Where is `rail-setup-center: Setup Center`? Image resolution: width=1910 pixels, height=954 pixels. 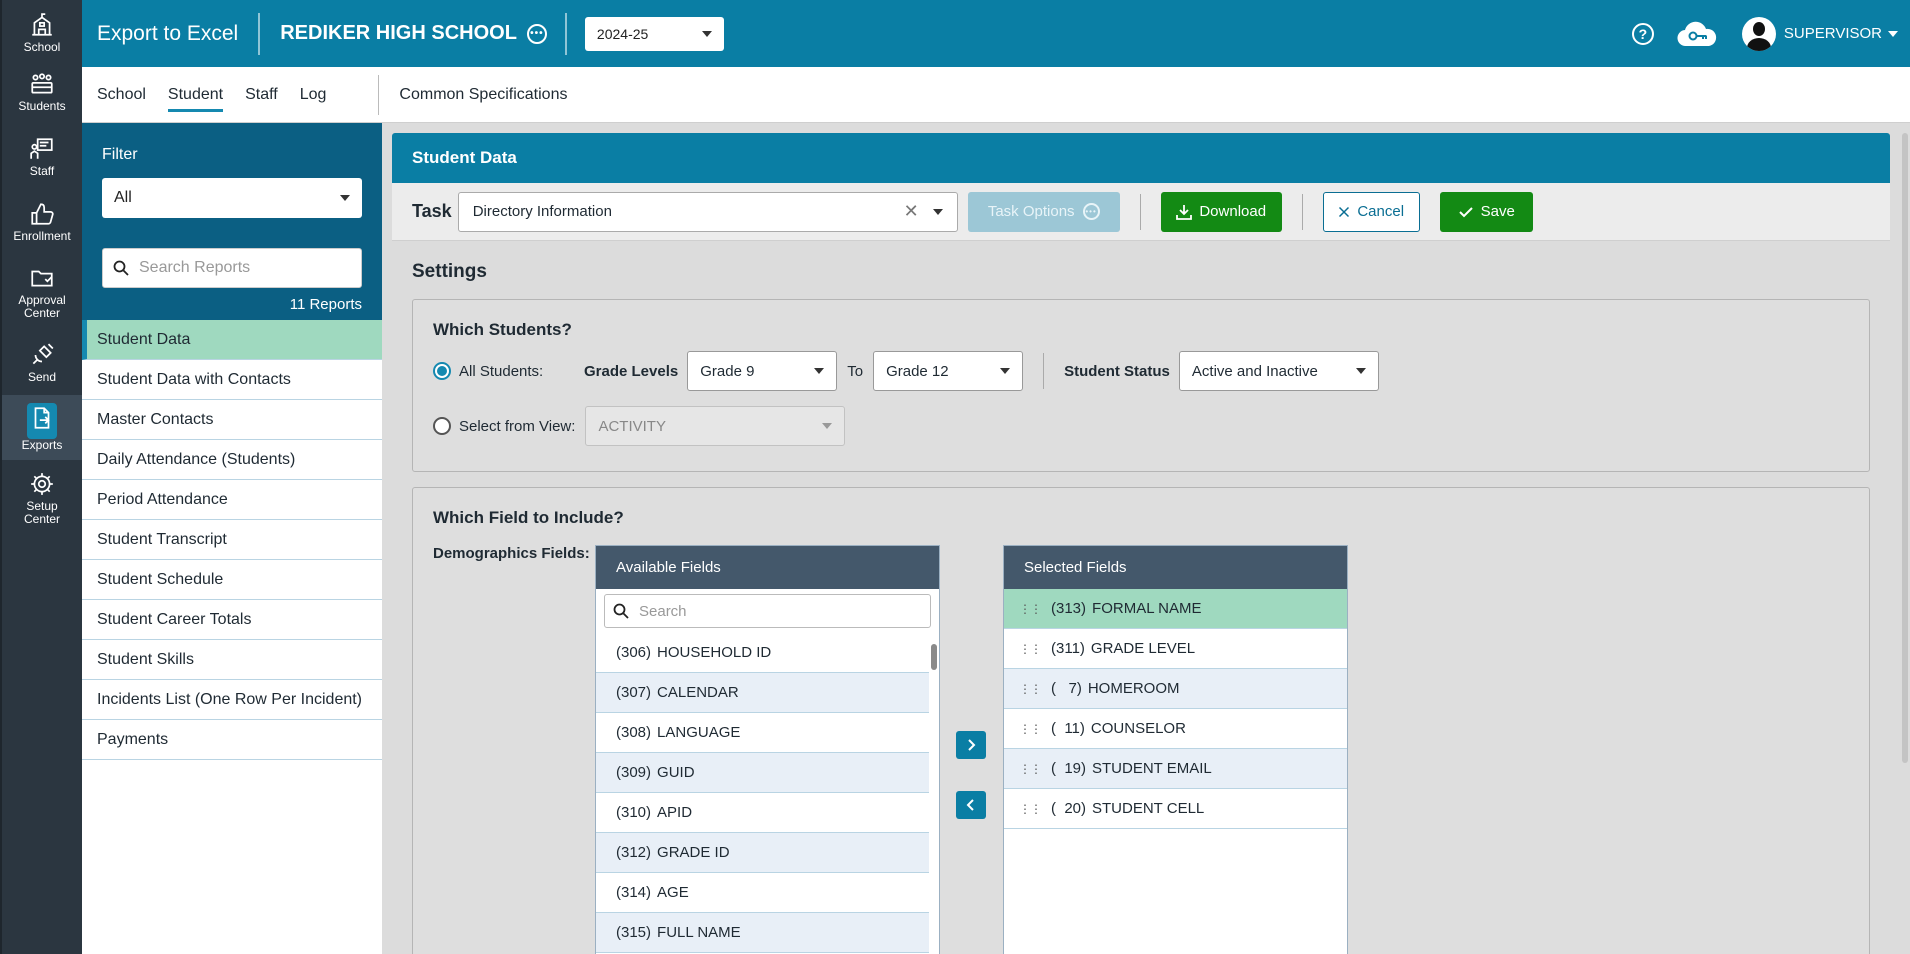 rail-setup-center: Setup Center is located at coordinates (42, 498).